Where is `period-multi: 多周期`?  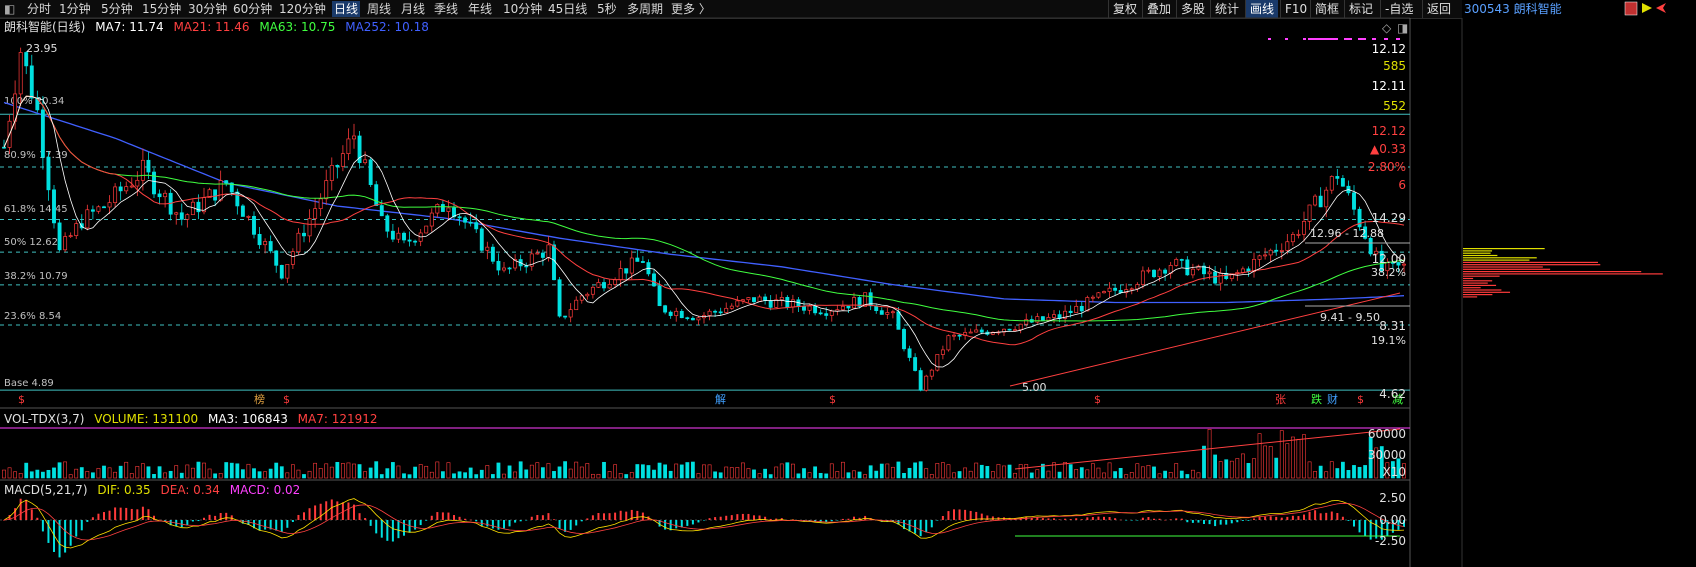 period-multi: 多周期 is located at coordinates (645, 9).